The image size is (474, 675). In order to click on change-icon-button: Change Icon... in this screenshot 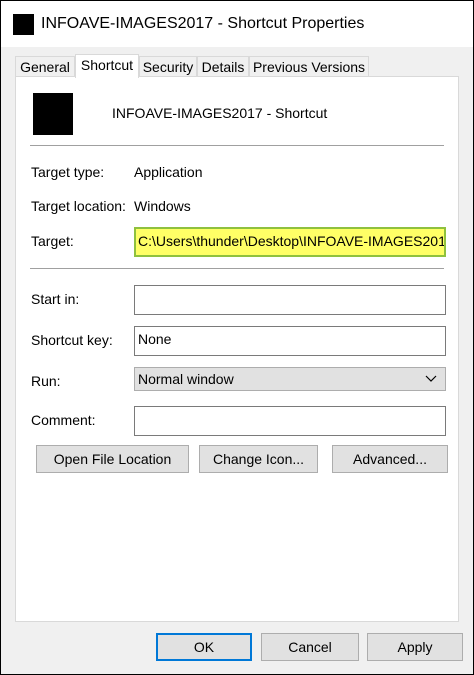, I will do `click(258, 459)`.